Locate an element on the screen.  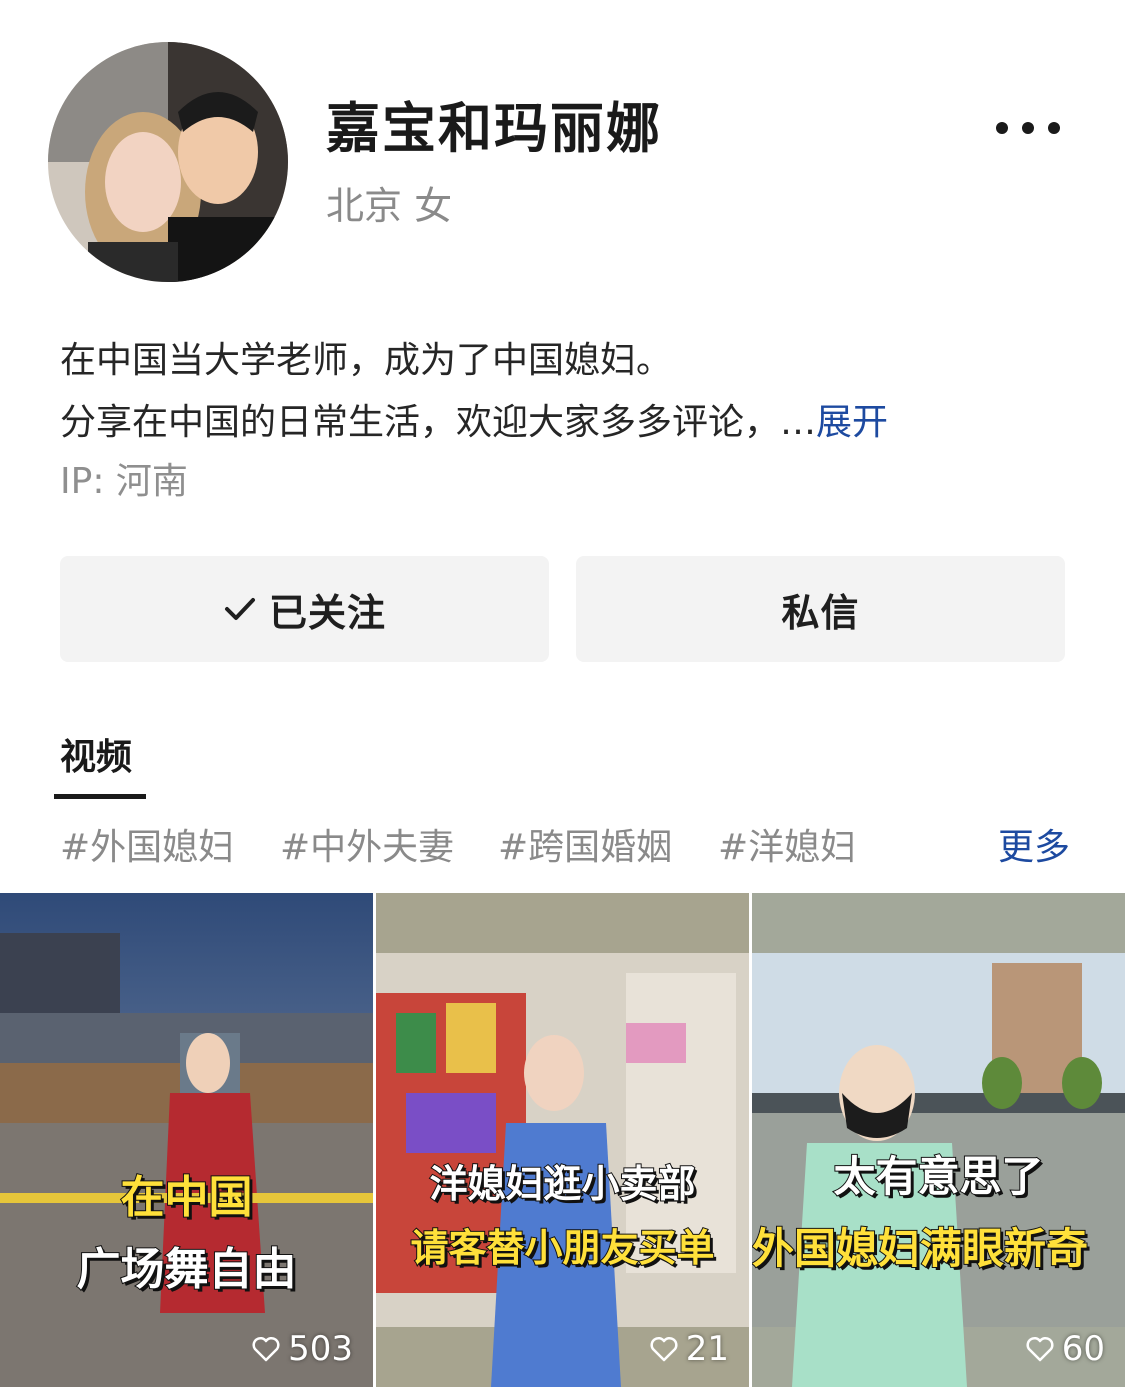
video-thumbnail: 洋媳妇逛小卖部 请客替小朋友买单 21 is located at coordinates (562, 1140).